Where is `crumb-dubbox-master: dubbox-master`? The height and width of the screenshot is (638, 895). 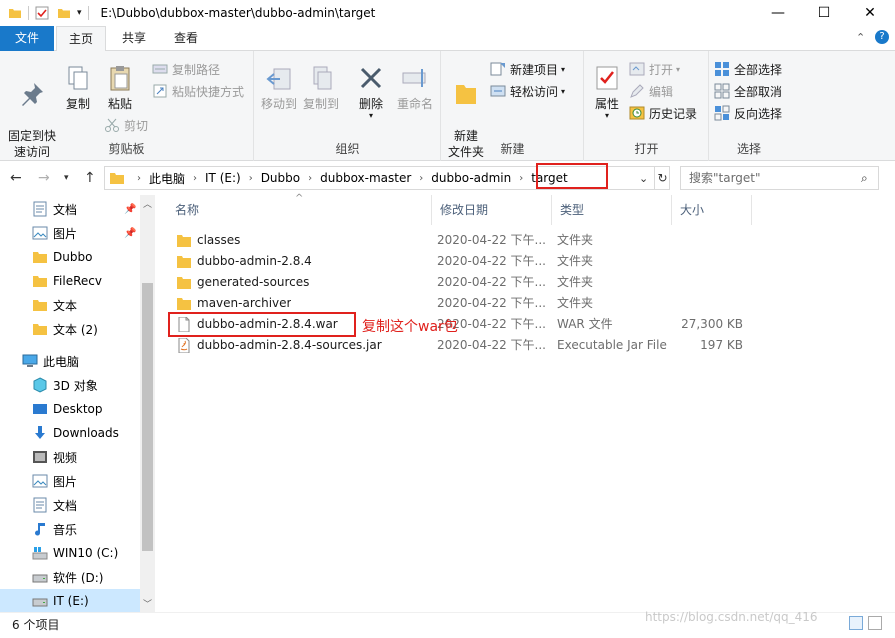 crumb-dubbox-master: dubbox-master is located at coordinates (365, 178).